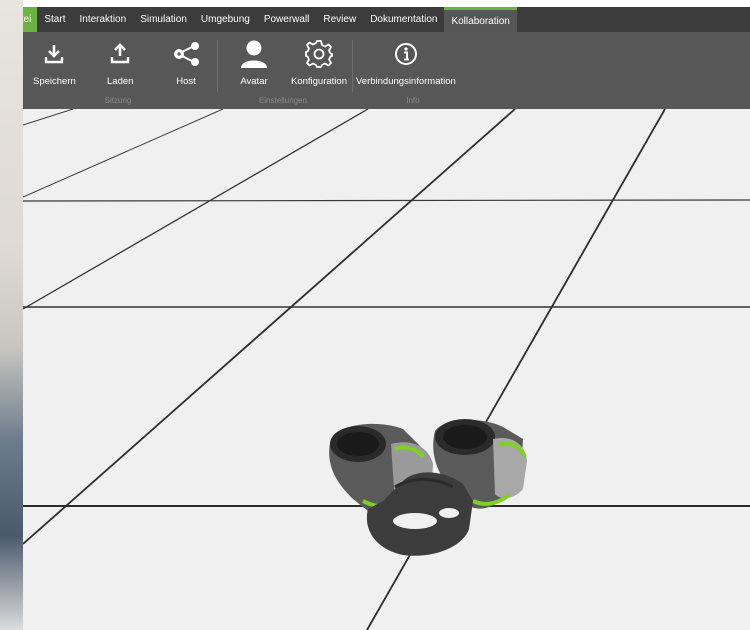  What do you see at coordinates (120, 54) in the screenshot?
I see `upload-icon` at bounding box center [120, 54].